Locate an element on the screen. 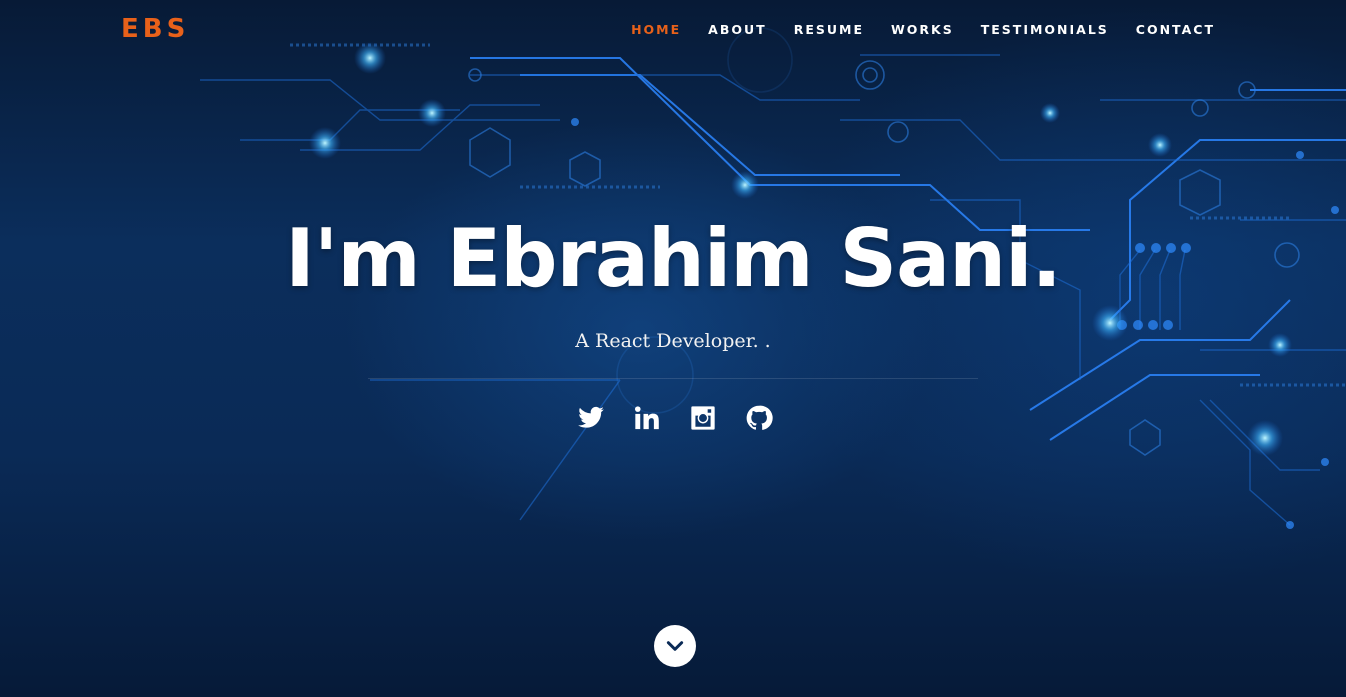 This screenshot has height=697, width=1346. instagram-icon is located at coordinates (703, 418).